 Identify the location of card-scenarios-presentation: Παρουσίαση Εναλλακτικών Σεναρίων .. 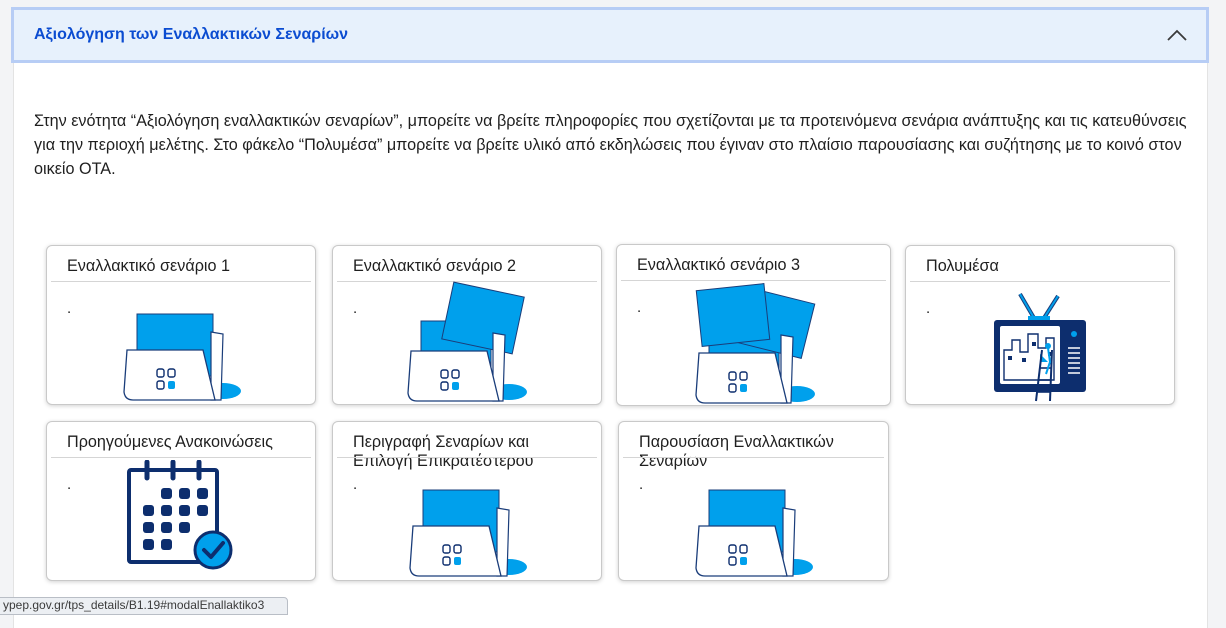
(753, 501).